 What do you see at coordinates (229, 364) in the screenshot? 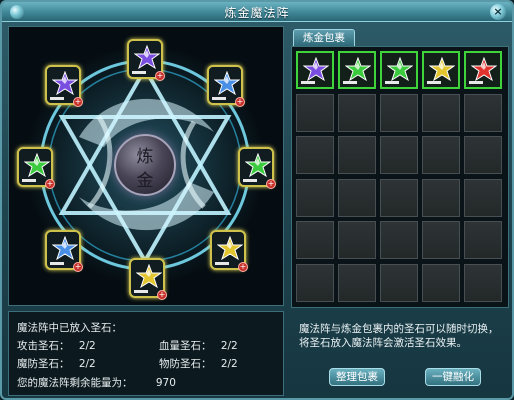
I see `pdef-stone-value: 2/2` at bounding box center [229, 364].